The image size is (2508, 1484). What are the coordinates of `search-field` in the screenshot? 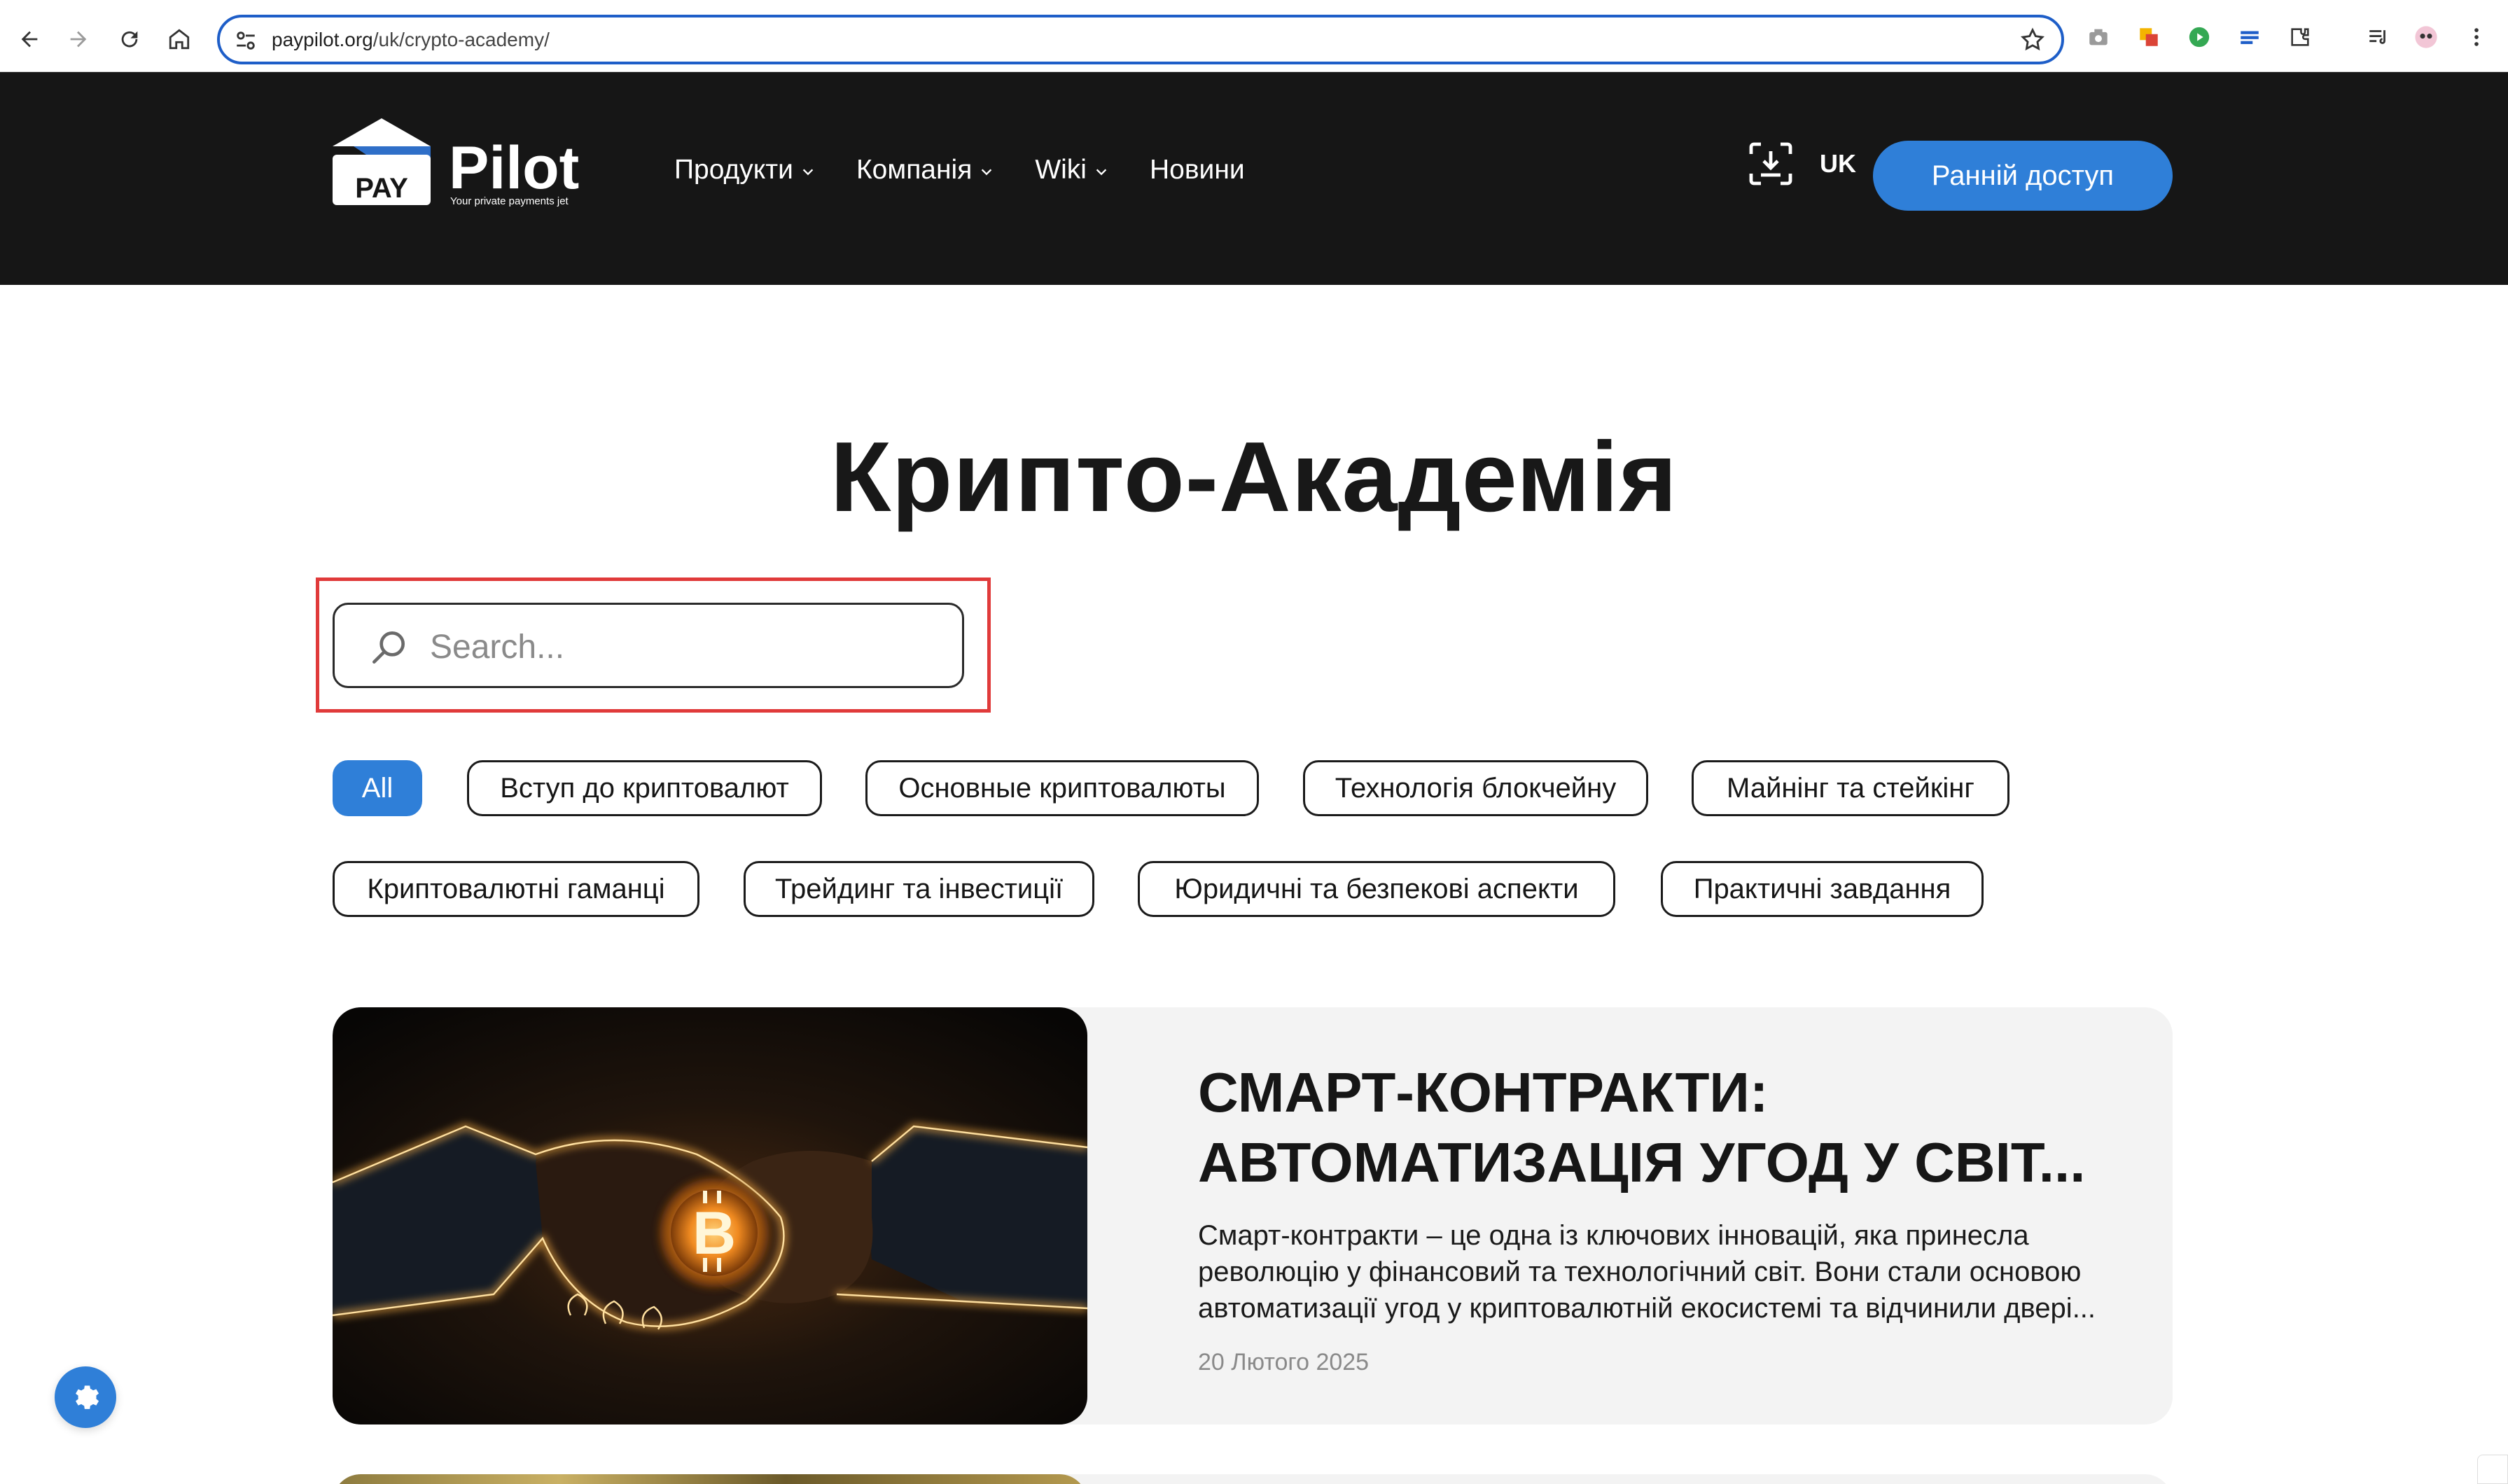 It's located at (648, 645).